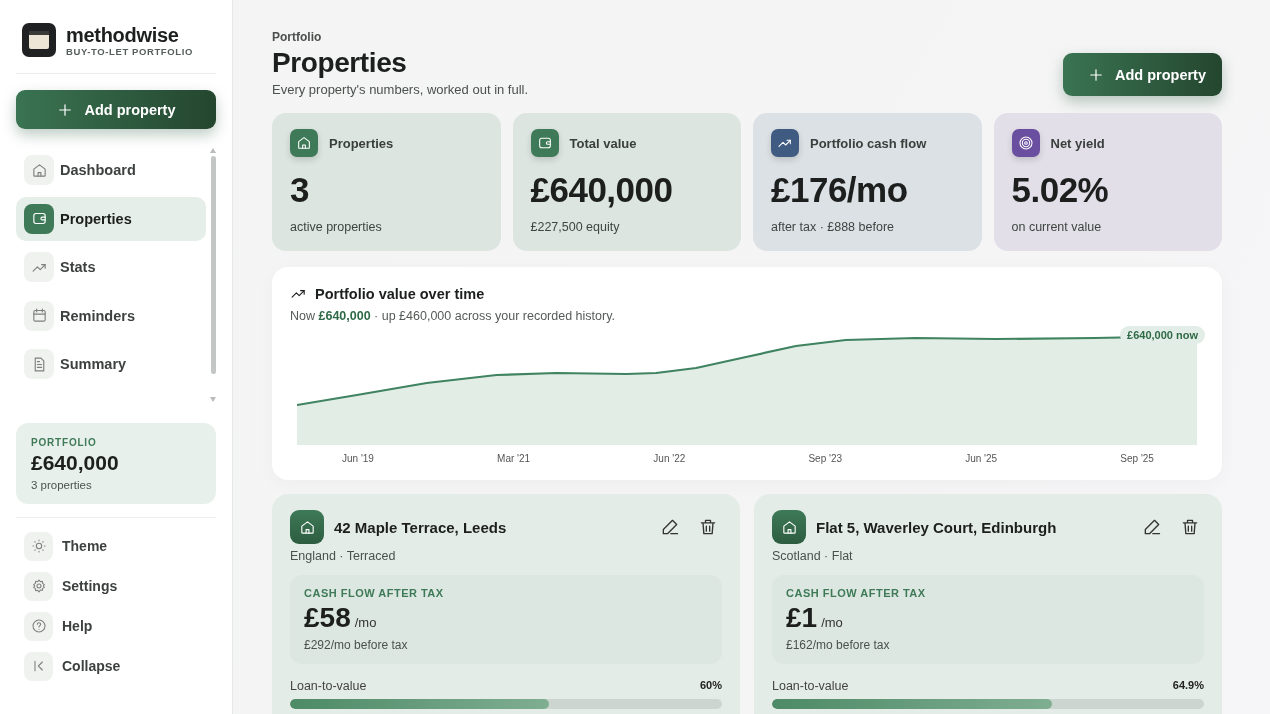 The width and height of the screenshot is (1270, 714). What do you see at coordinates (981, 458) in the screenshot?
I see `axis-label: Jun '25` at bounding box center [981, 458].